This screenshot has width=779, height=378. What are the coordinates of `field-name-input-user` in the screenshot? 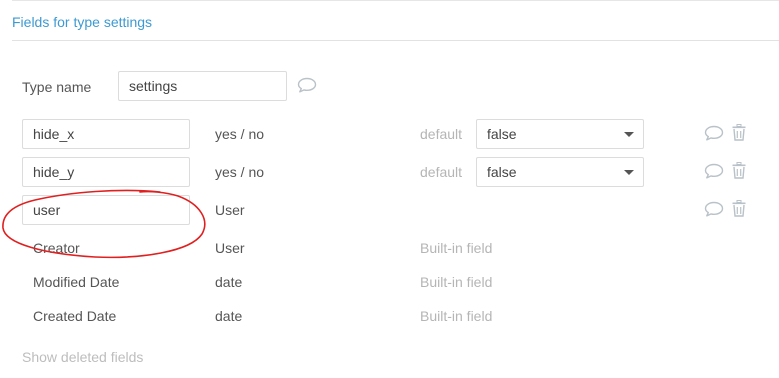 It's located at (106, 210).